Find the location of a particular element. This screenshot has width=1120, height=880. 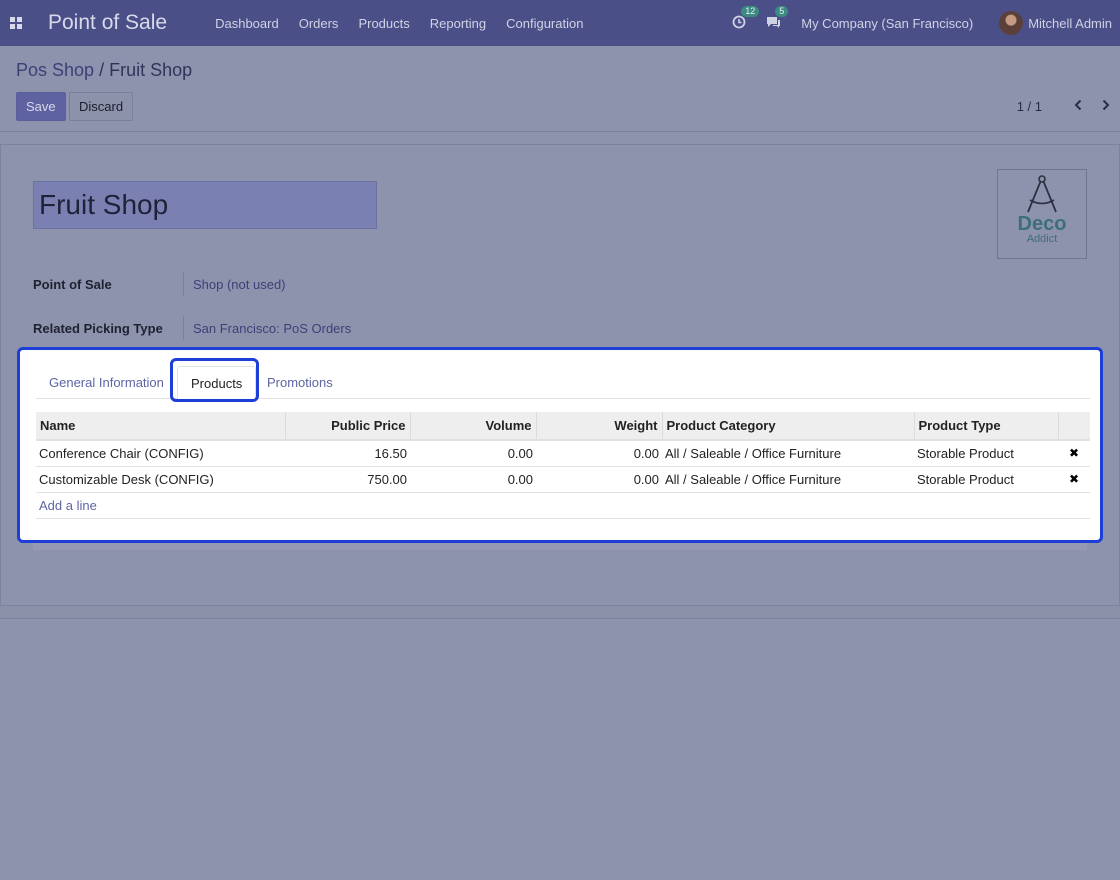

picking-type-field: San Francisco: PoS Orders is located at coordinates (267, 328).